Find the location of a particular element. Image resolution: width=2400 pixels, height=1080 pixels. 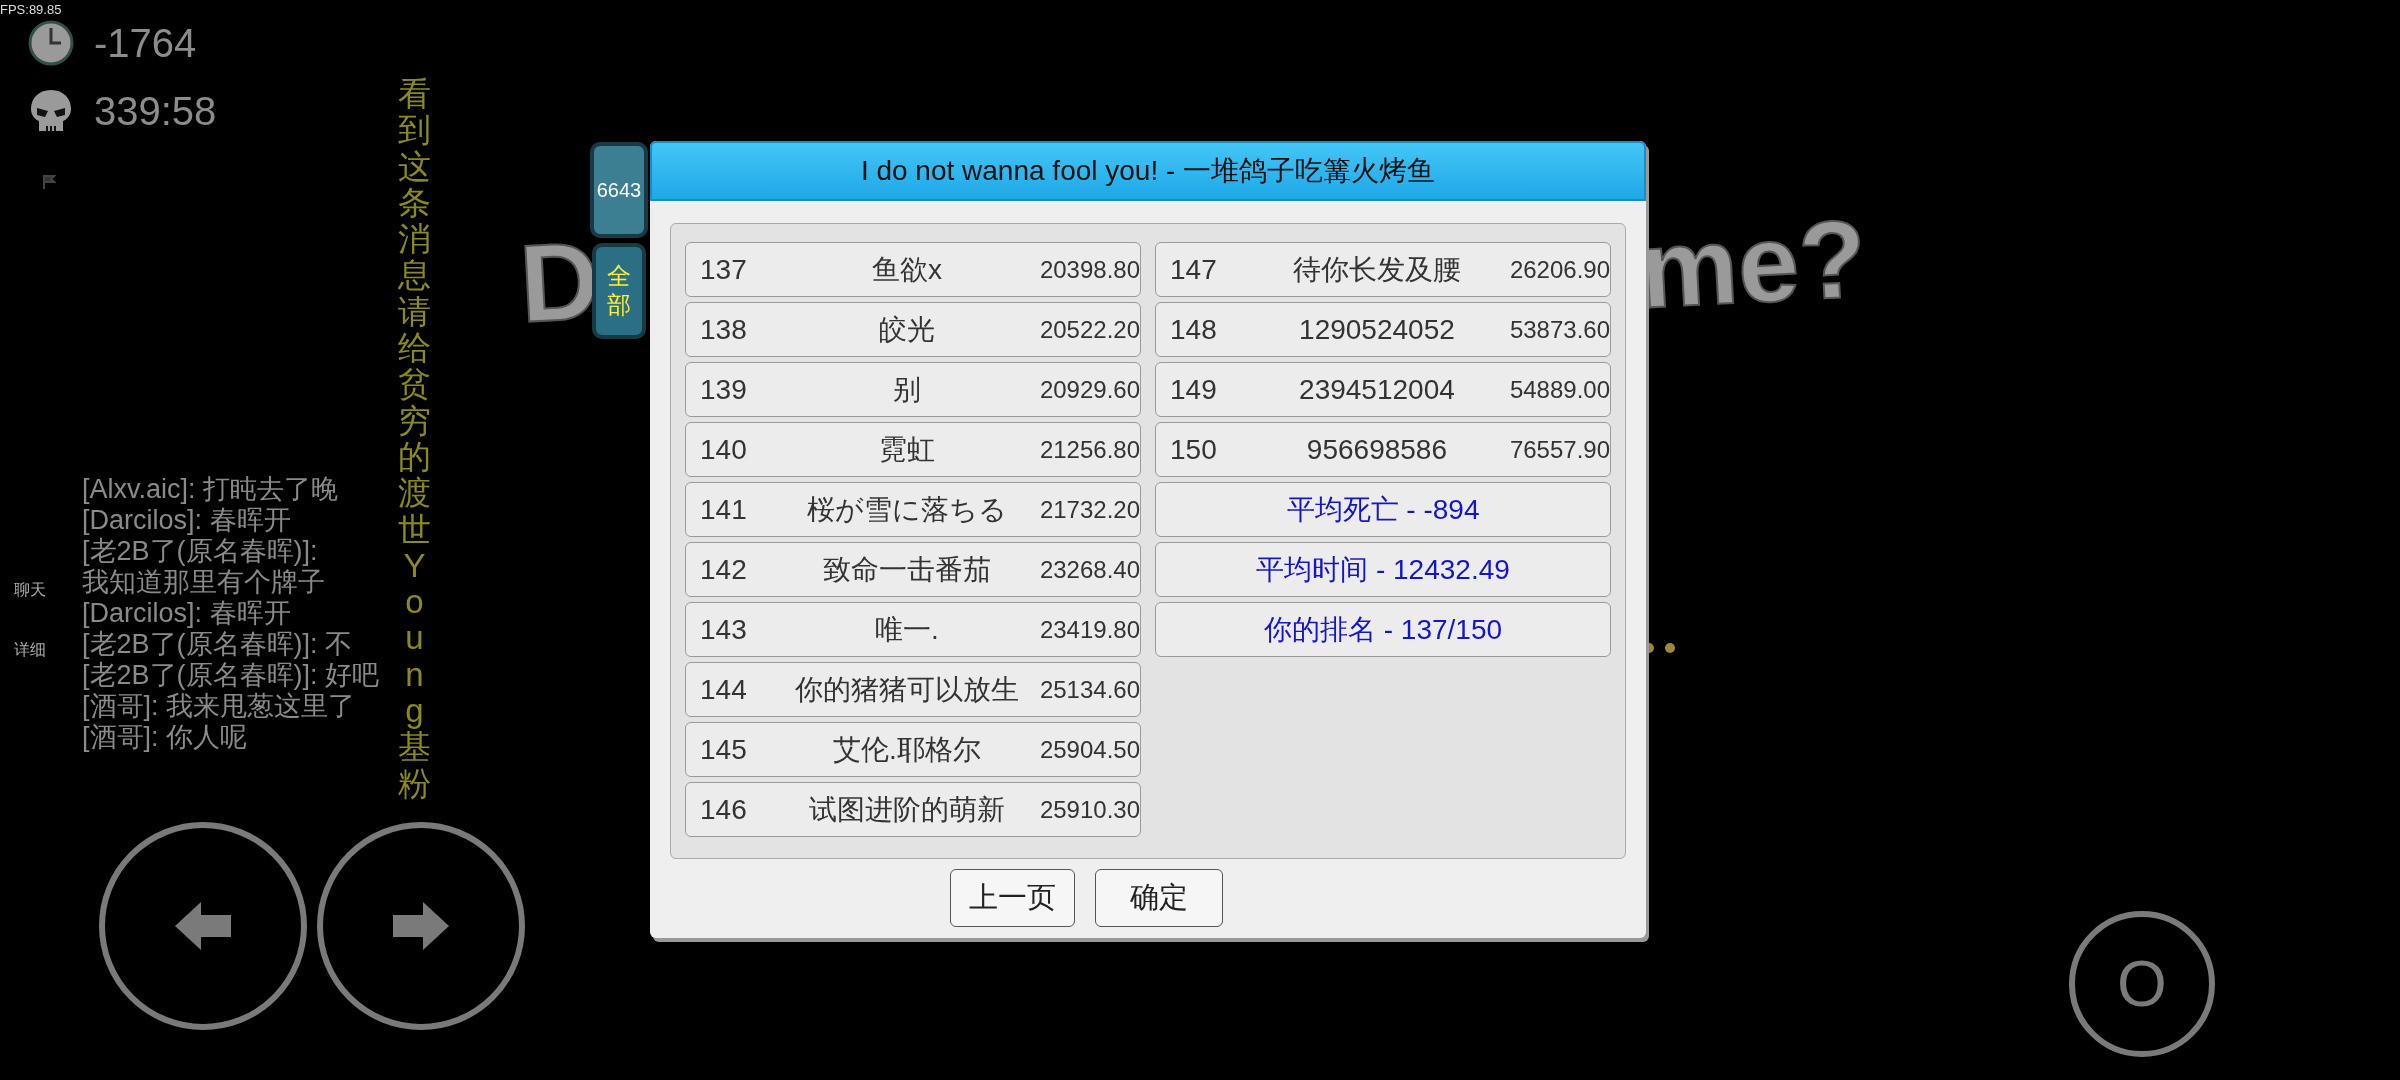

previous-page-button: 上一页 is located at coordinates (1012, 898).